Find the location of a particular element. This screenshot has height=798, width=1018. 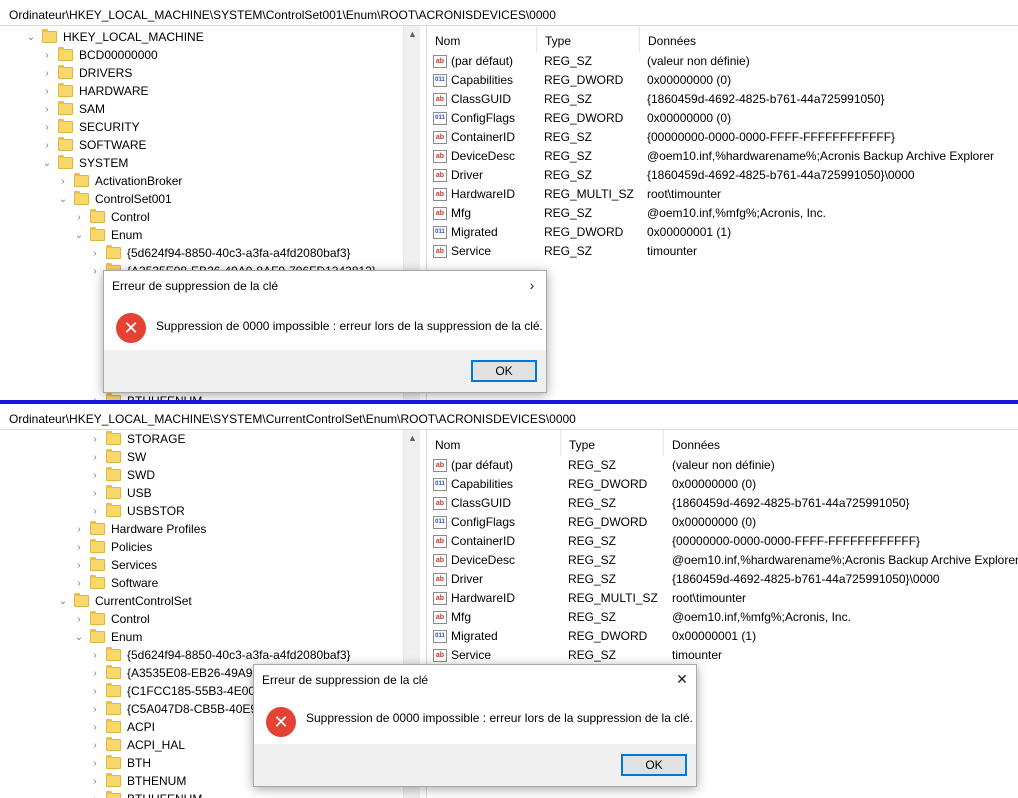

tree-item: › BTHENUM is located at coordinates (138, 781).